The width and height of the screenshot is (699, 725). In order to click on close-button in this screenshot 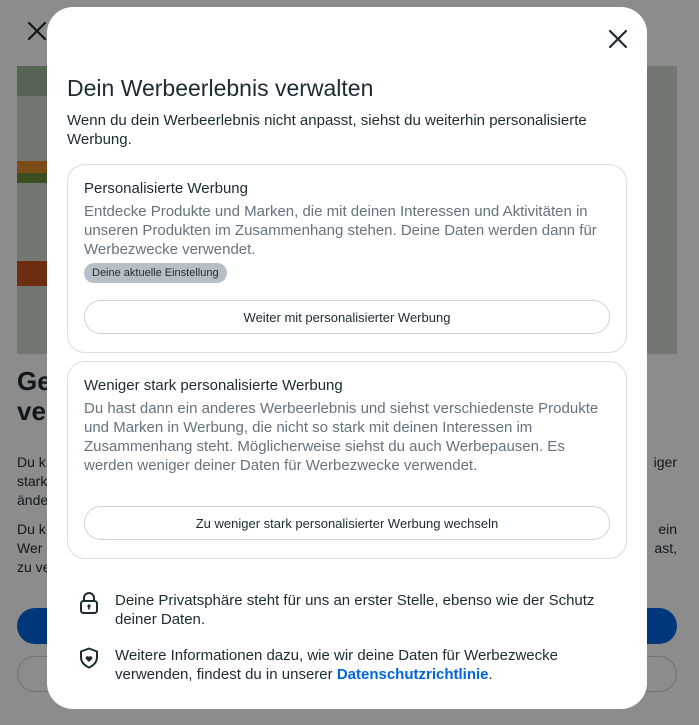, I will do `click(618, 39)`.